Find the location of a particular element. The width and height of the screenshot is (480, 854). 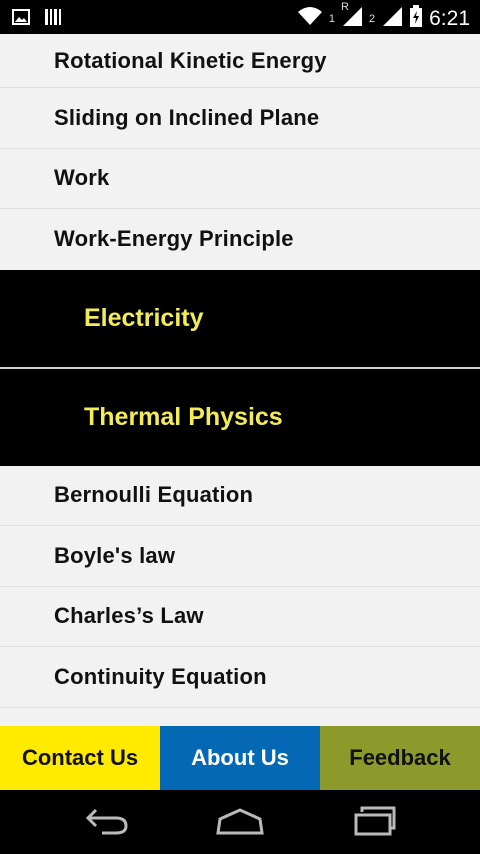

list-item: Bernoulli Equation is located at coordinates (240, 495).